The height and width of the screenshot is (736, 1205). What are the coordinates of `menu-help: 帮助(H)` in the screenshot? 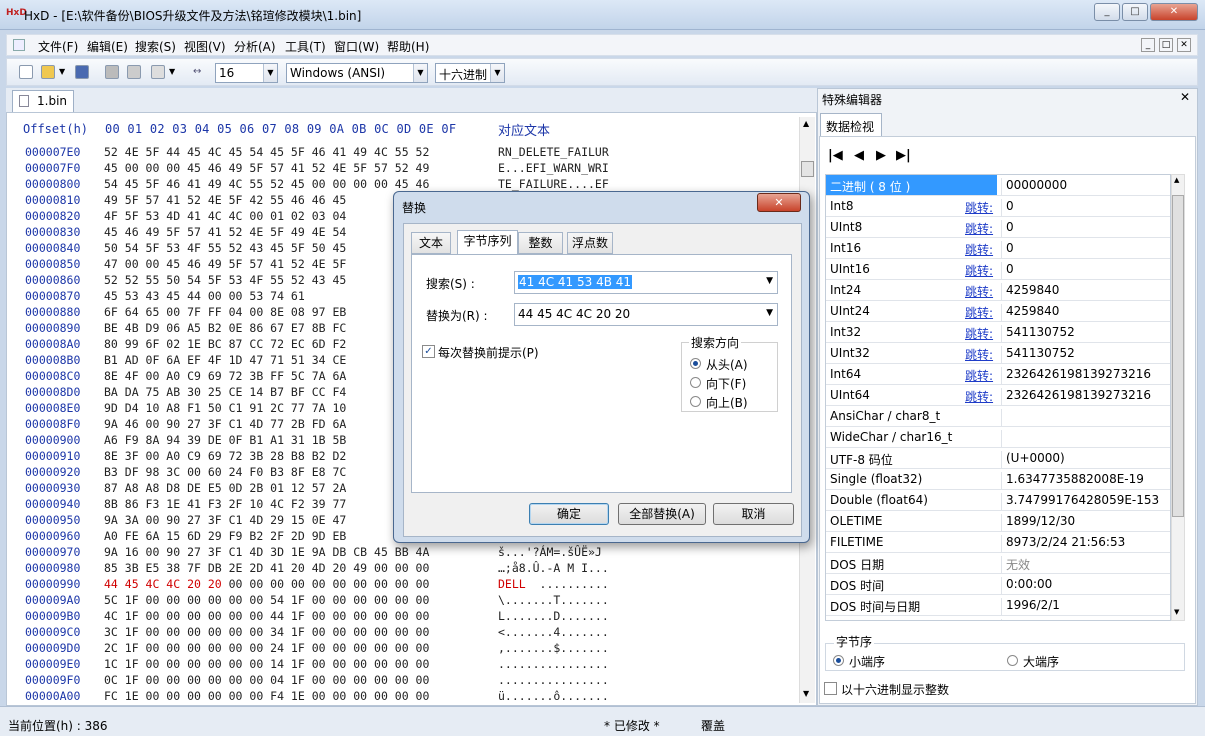 It's located at (408, 46).